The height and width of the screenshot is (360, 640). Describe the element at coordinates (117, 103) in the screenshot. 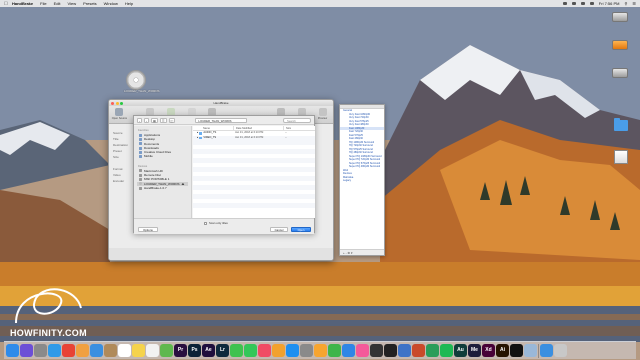

I see `minimize-window-icon` at that location.